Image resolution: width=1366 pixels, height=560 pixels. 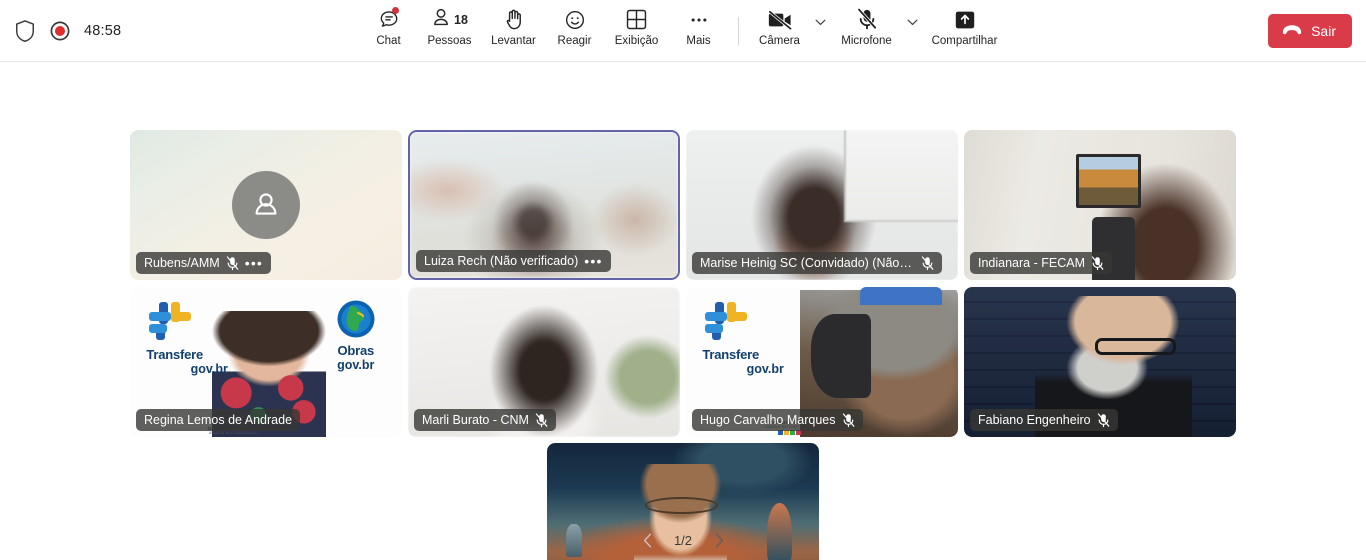 I want to click on toolbar-label-chat: Chat, so click(x=388, y=40).